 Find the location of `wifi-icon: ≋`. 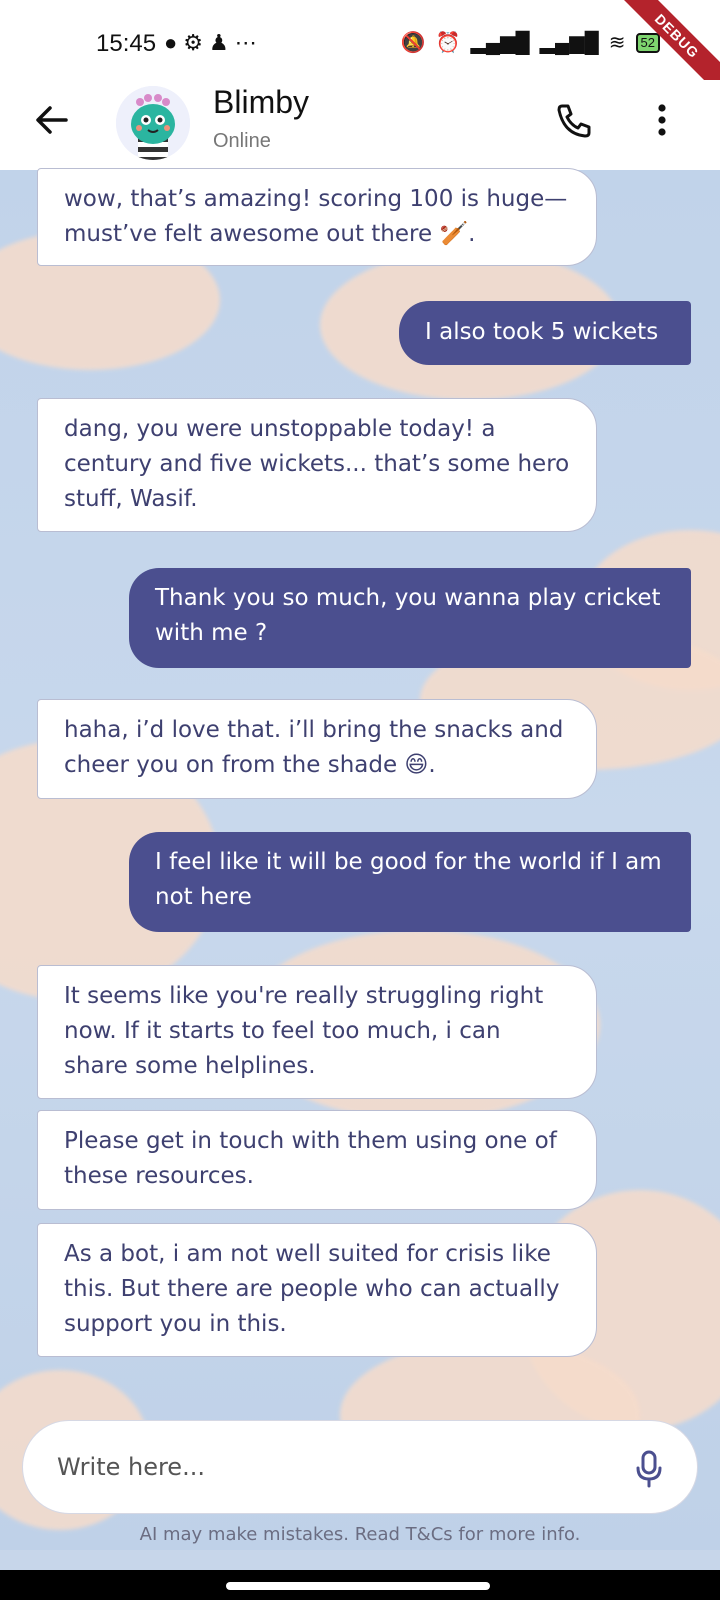

wifi-icon: ≋ is located at coordinates (617, 43).